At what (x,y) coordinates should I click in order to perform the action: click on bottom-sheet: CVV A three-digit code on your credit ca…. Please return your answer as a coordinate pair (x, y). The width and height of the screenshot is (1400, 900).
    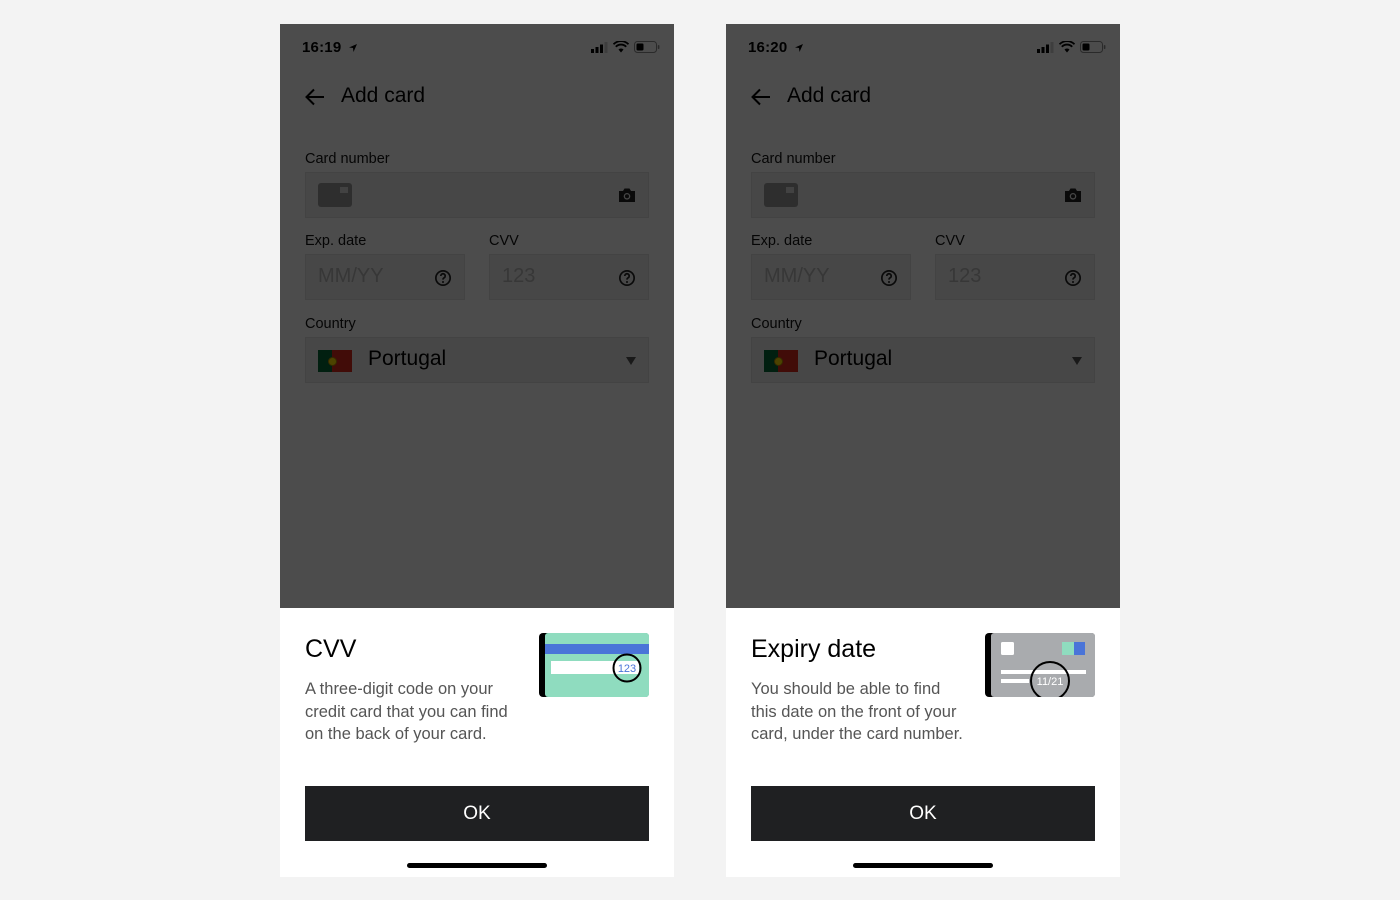
    Looking at the image, I should click on (477, 742).